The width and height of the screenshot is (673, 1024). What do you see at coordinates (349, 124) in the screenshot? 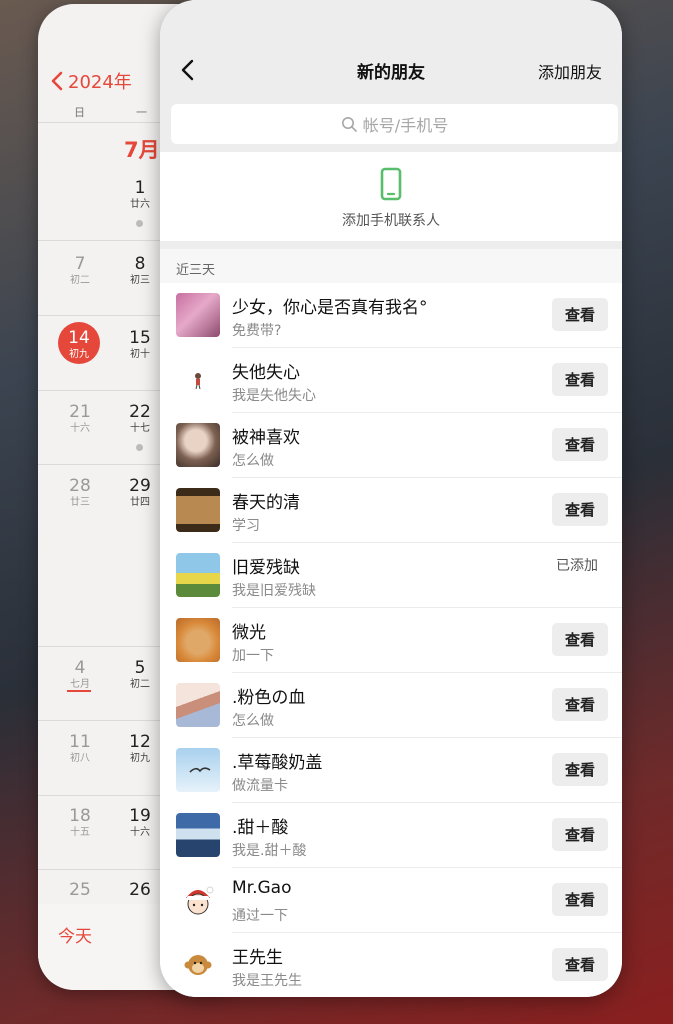
I see `search-icon` at bounding box center [349, 124].